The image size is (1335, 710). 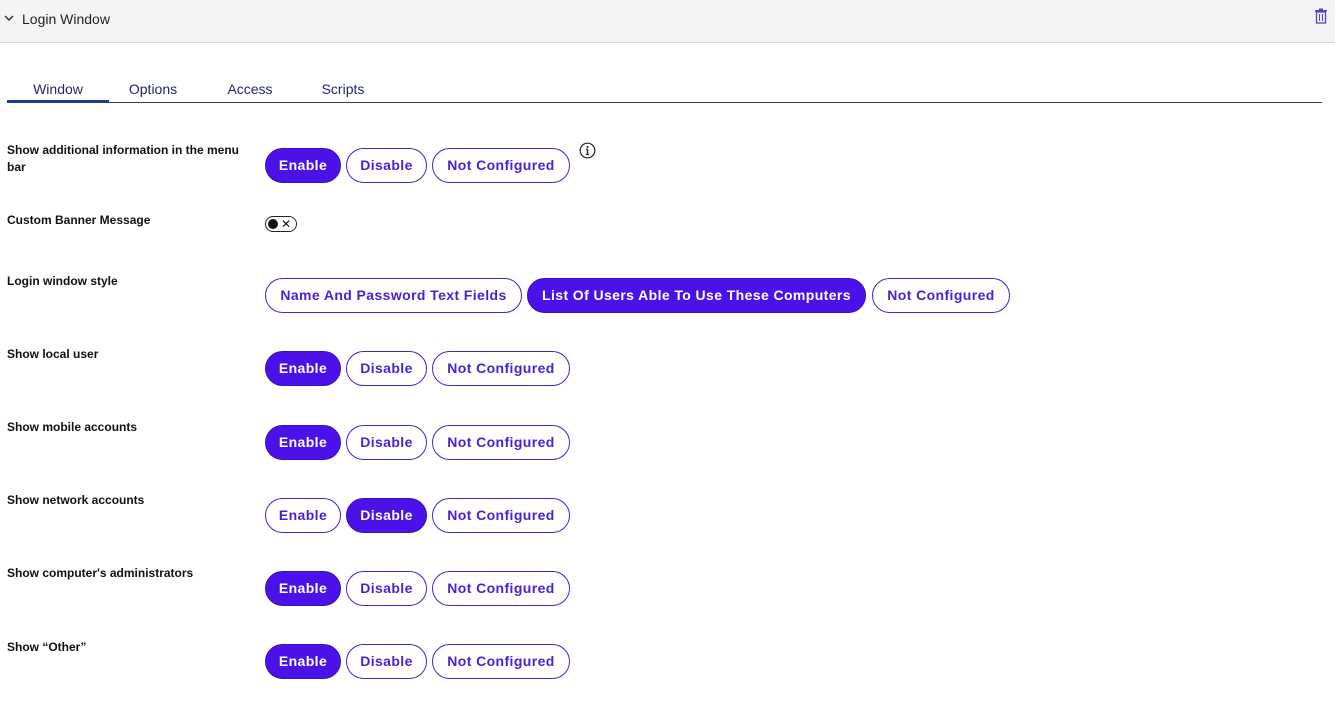 I want to click on mobile-accounts-enable-button: Enable, so click(x=303, y=442).